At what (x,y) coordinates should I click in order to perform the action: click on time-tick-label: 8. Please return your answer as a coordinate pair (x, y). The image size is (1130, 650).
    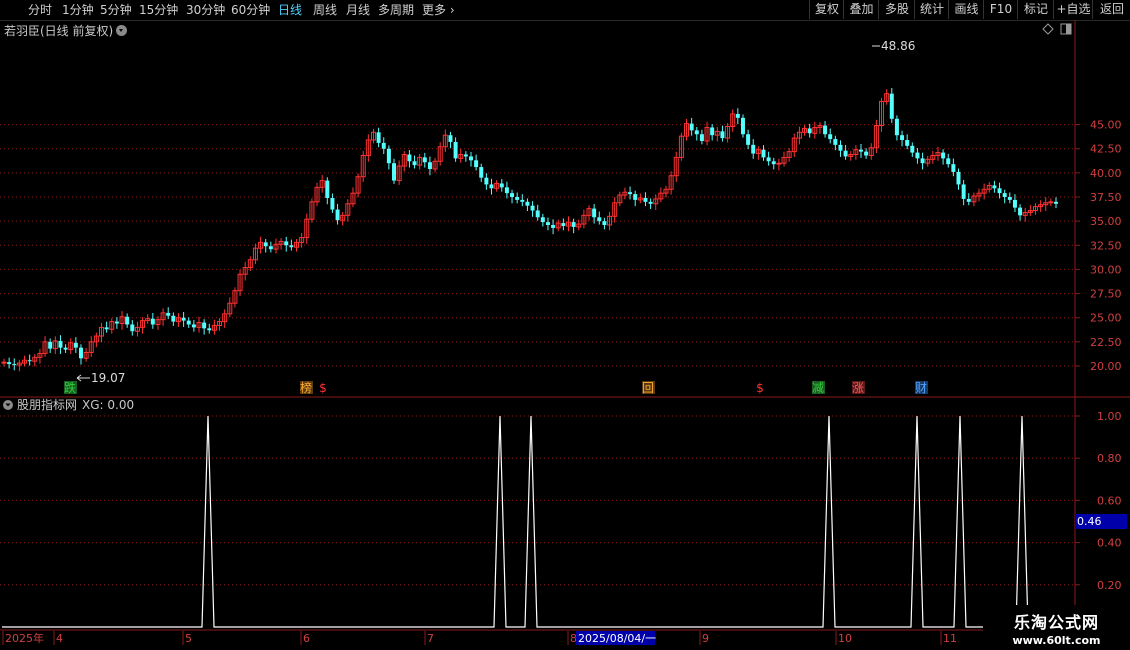
    Looking at the image, I should click on (573, 638).